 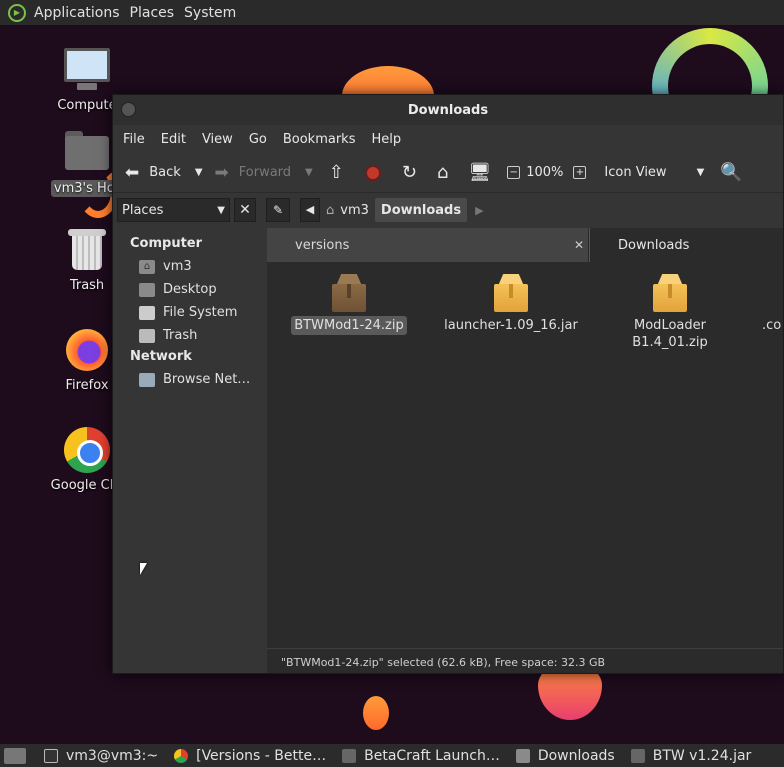 What do you see at coordinates (514, 172) in the screenshot?
I see `zoom-out-icon: −` at bounding box center [514, 172].